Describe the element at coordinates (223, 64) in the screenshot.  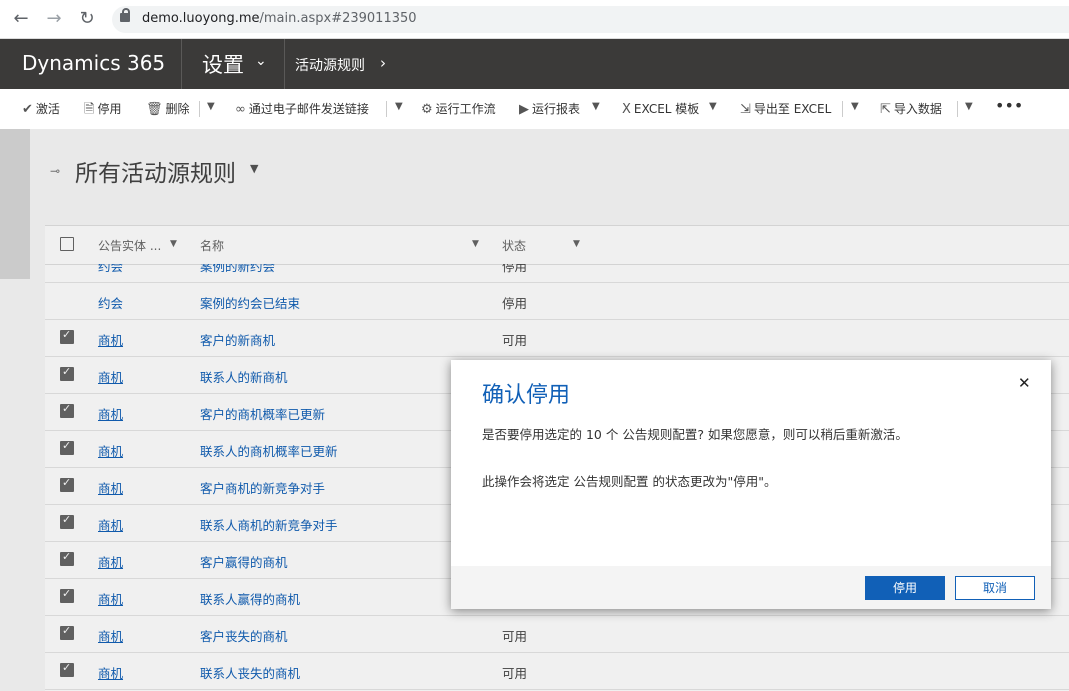
I see `area-selector: 设置` at that location.